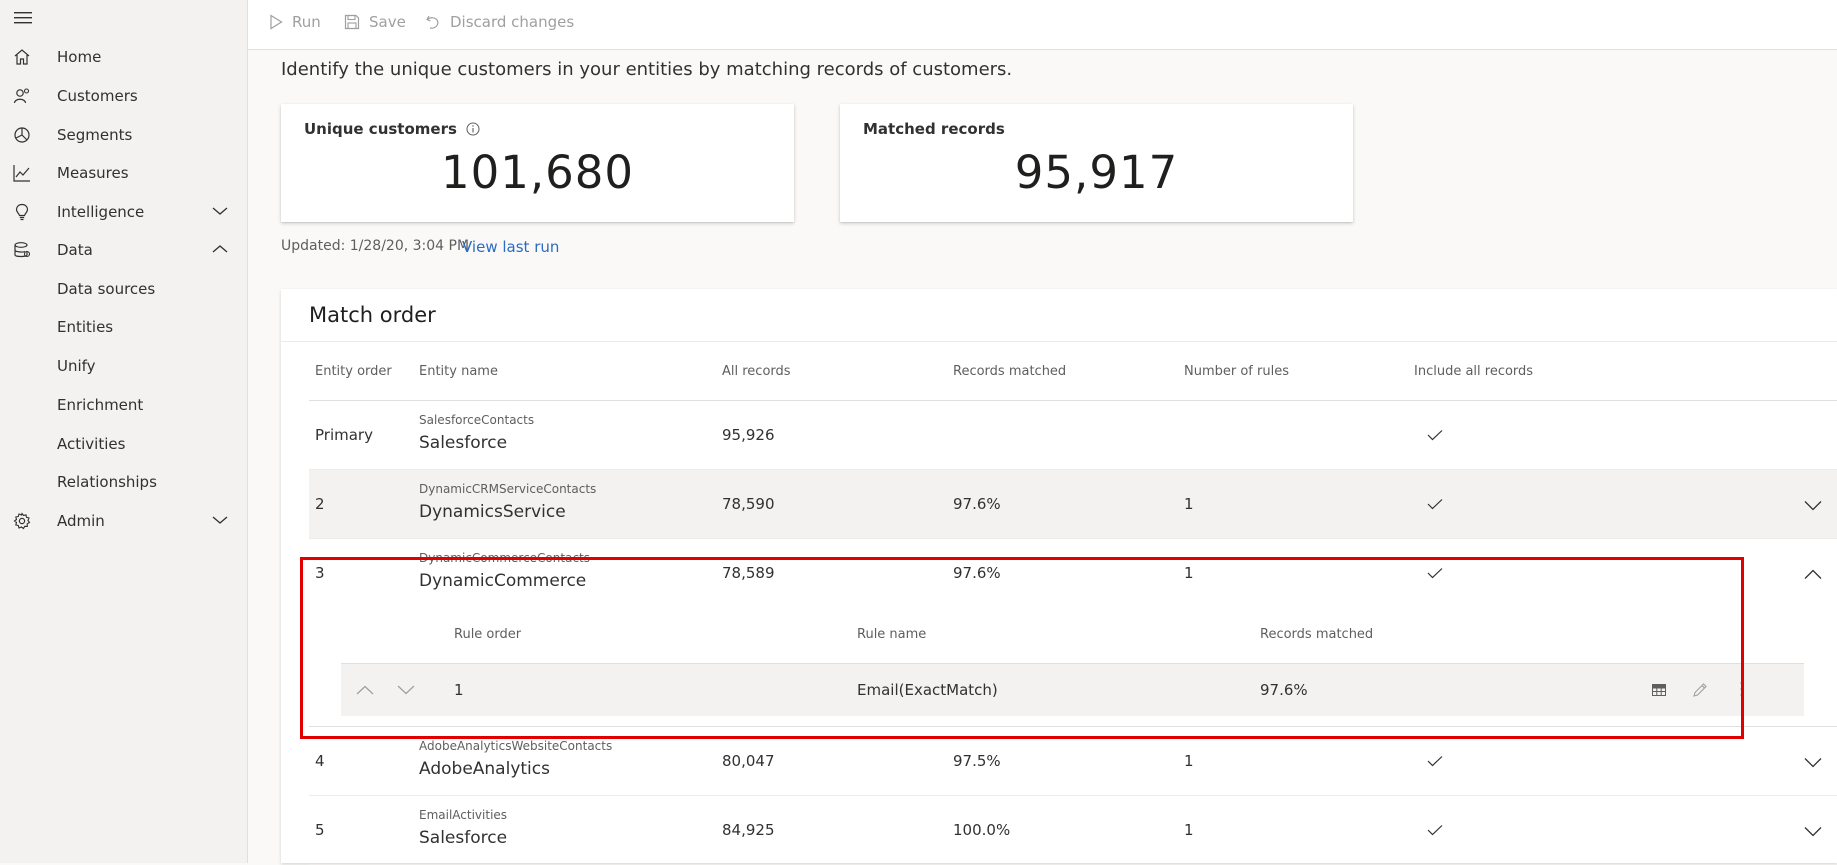 Image resolution: width=1837 pixels, height=865 pixels. I want to click on sidebar-item-enrichment: Enrichment, so click(123, 405).